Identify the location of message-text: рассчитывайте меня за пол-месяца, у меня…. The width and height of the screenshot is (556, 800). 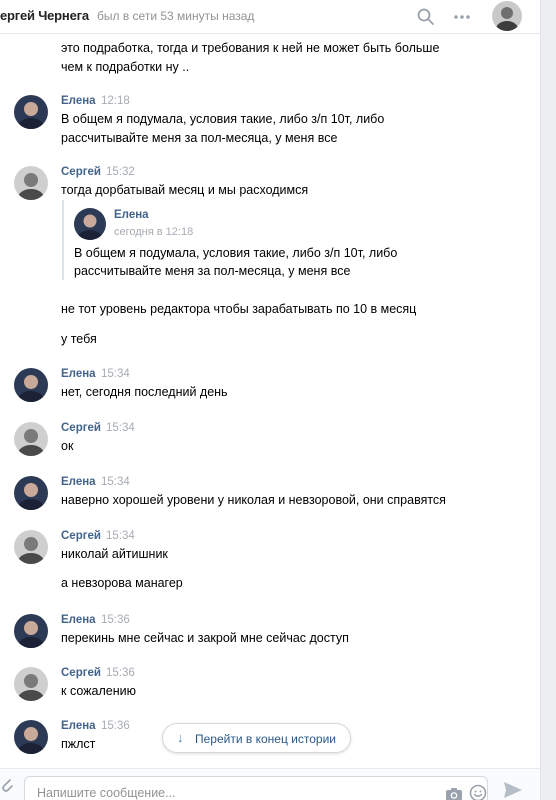
(199, 138).